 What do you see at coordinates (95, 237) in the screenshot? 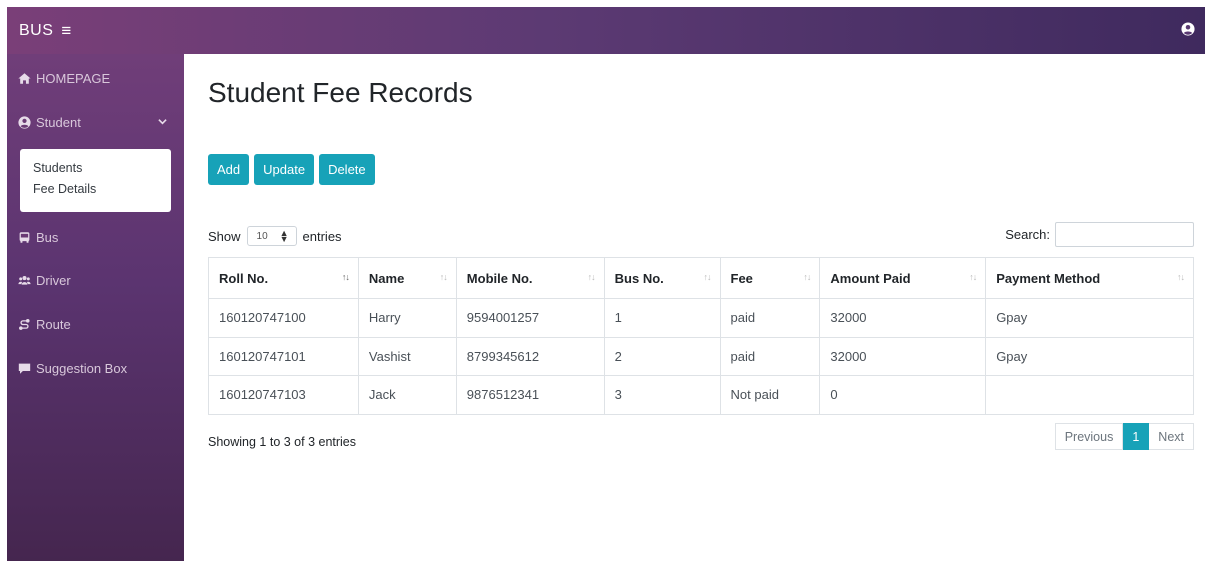
I see `sidebar-item-bus: Bus` at bounding box center [95, 237].